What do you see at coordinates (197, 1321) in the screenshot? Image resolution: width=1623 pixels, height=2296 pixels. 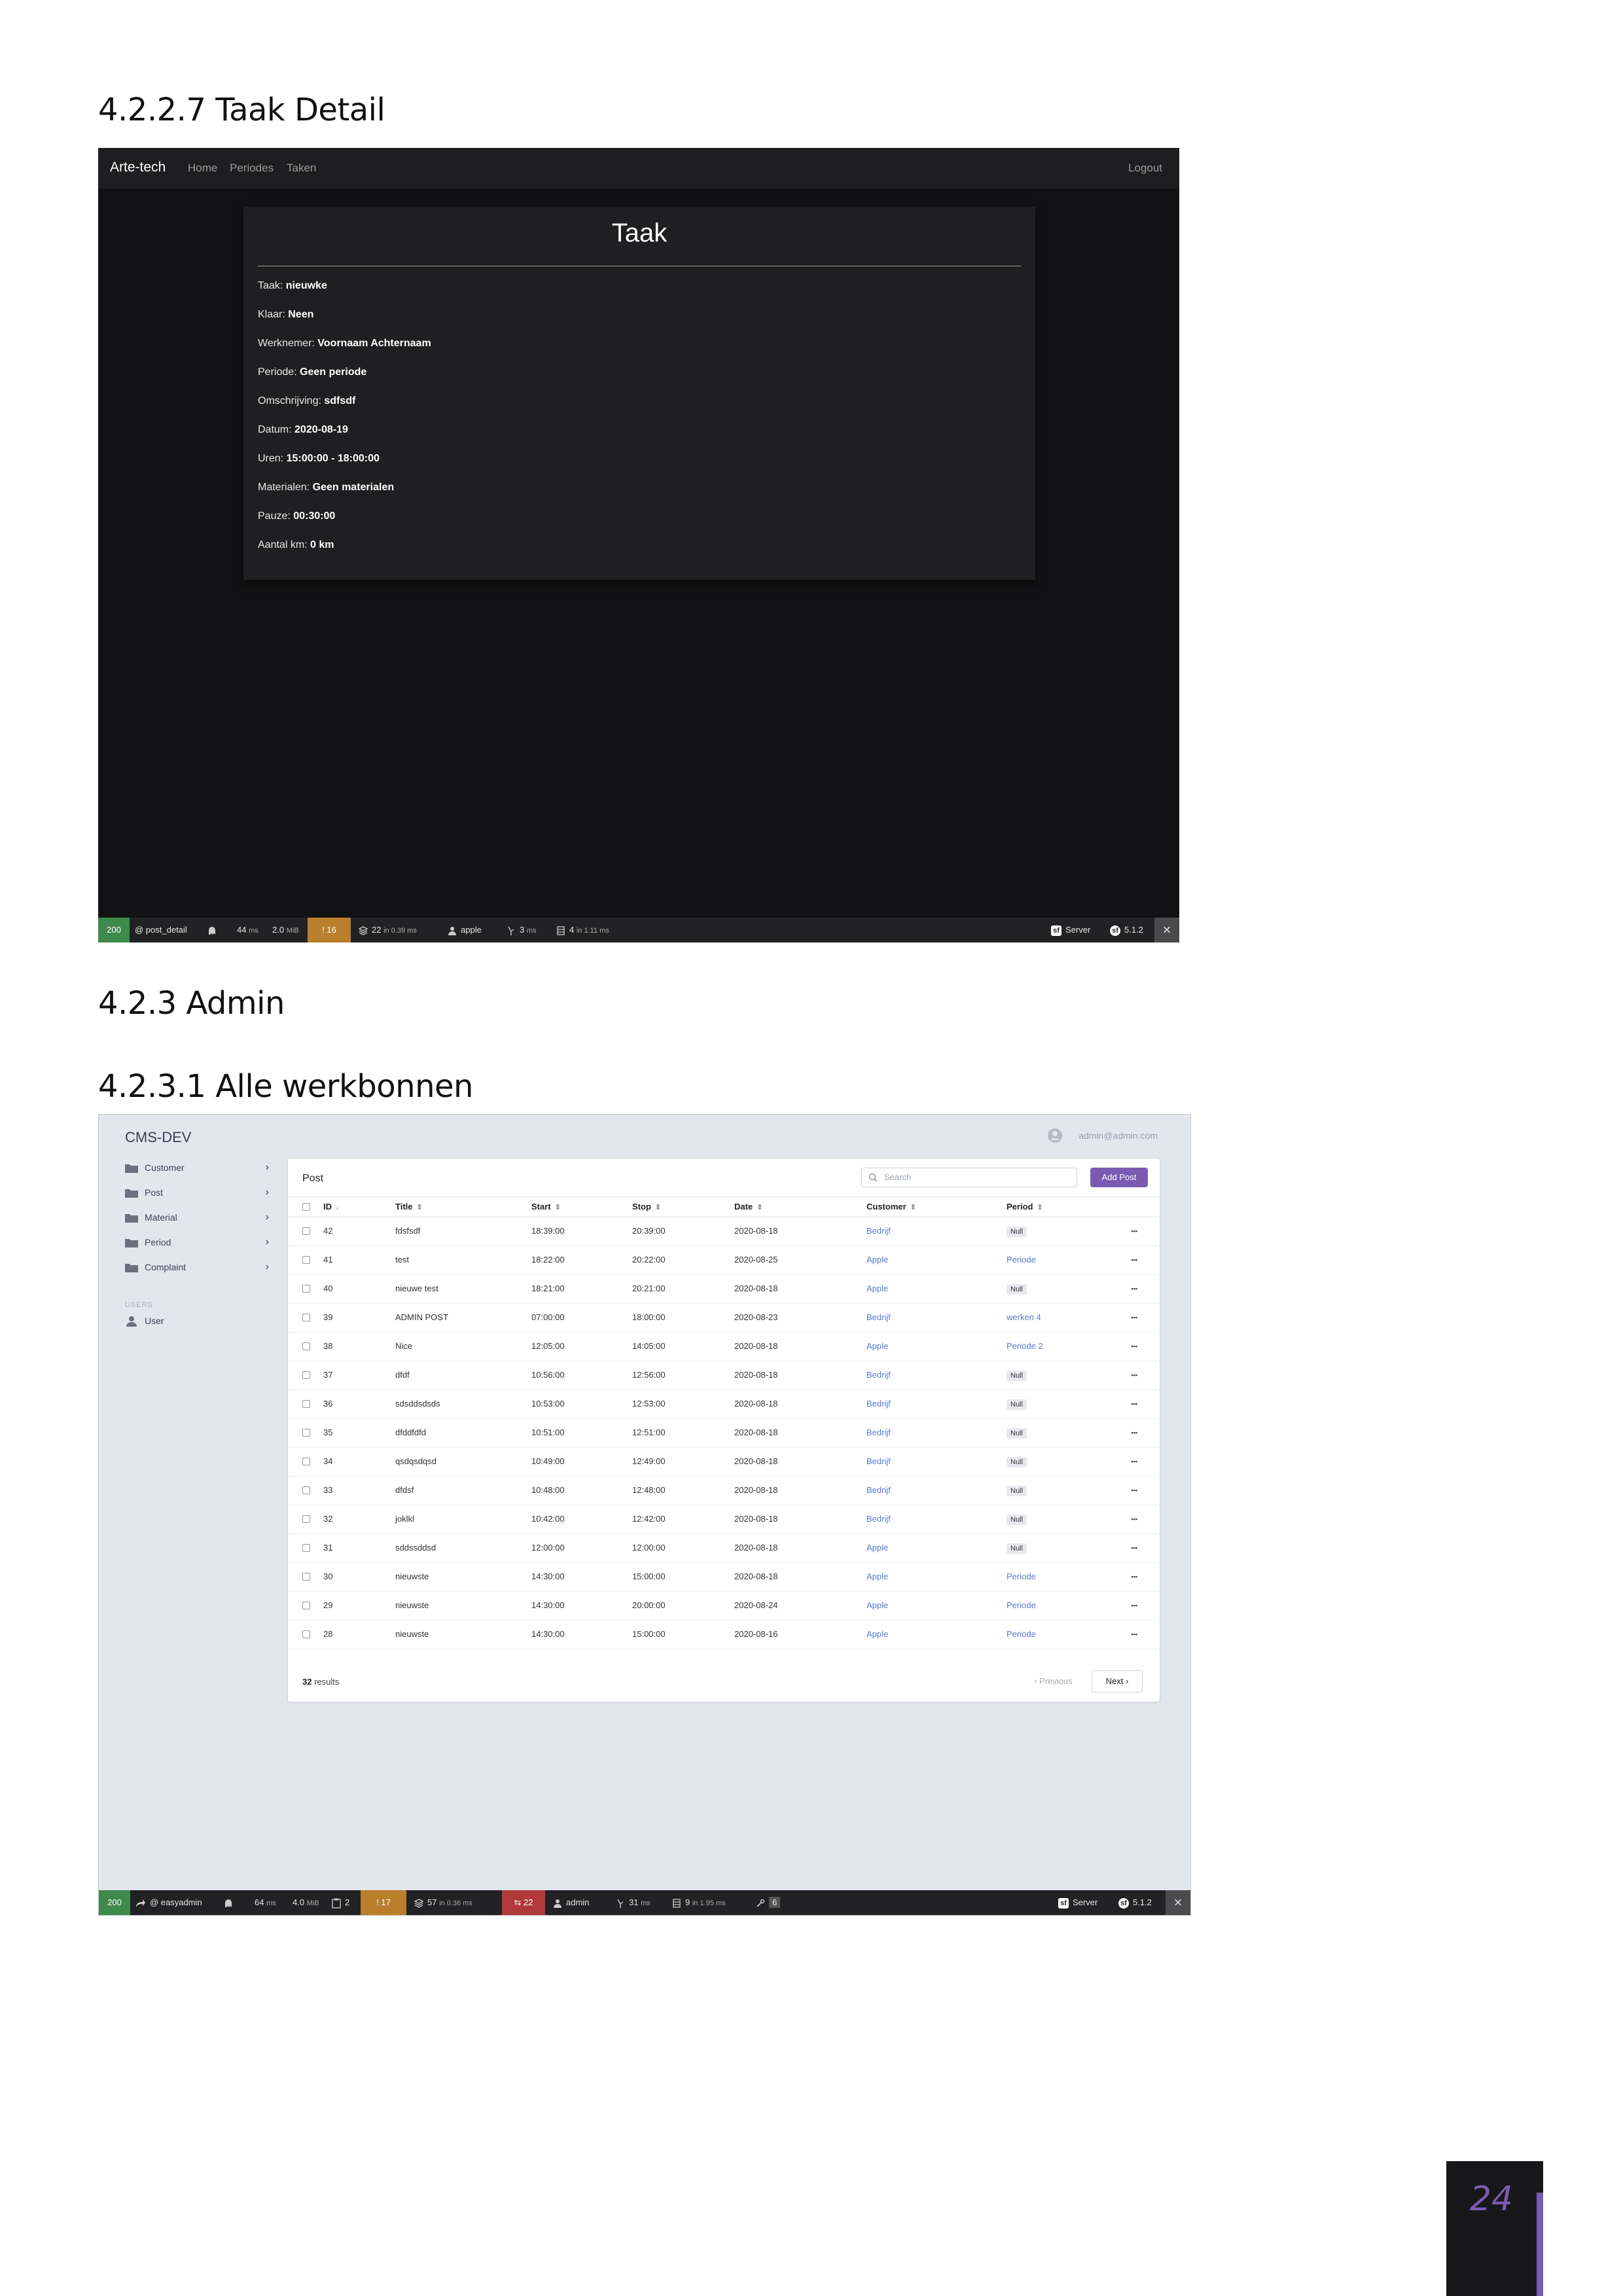 I see `menu-item-user: User` at bounding box center [197, 1321].